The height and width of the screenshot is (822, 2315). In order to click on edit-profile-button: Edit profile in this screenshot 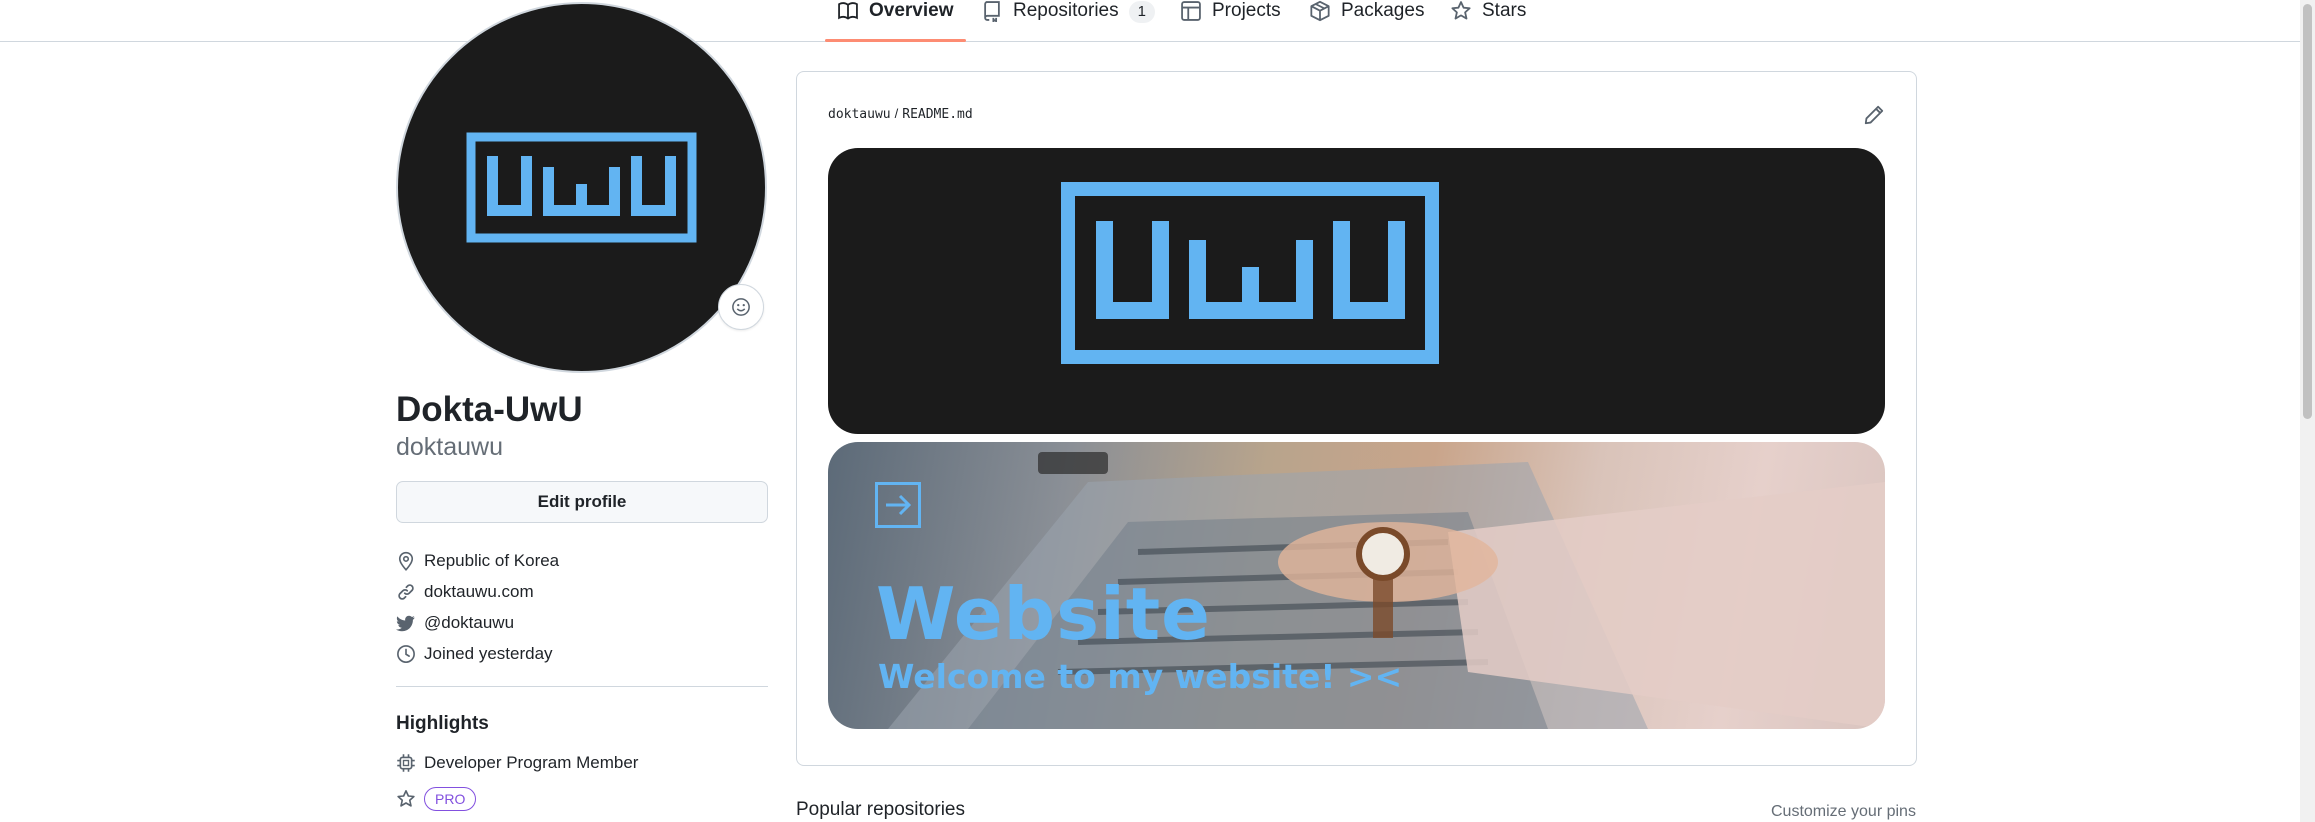, I will do `click(582, 502)`.